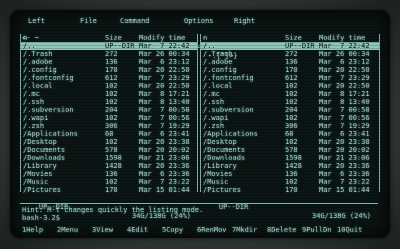  I want to click on file-modify-time: Mar 15 01:44, so click(344, 190).